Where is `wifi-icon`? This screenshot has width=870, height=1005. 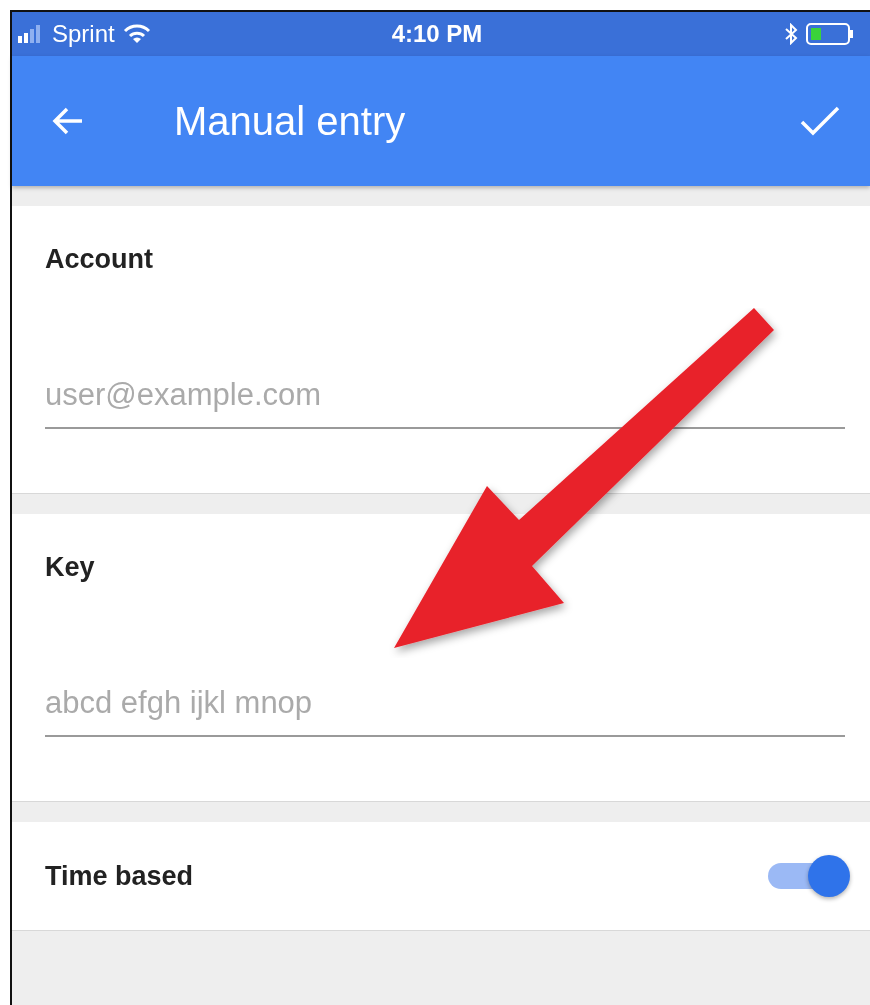 wifi-icon is located at coordinates (136, 34).